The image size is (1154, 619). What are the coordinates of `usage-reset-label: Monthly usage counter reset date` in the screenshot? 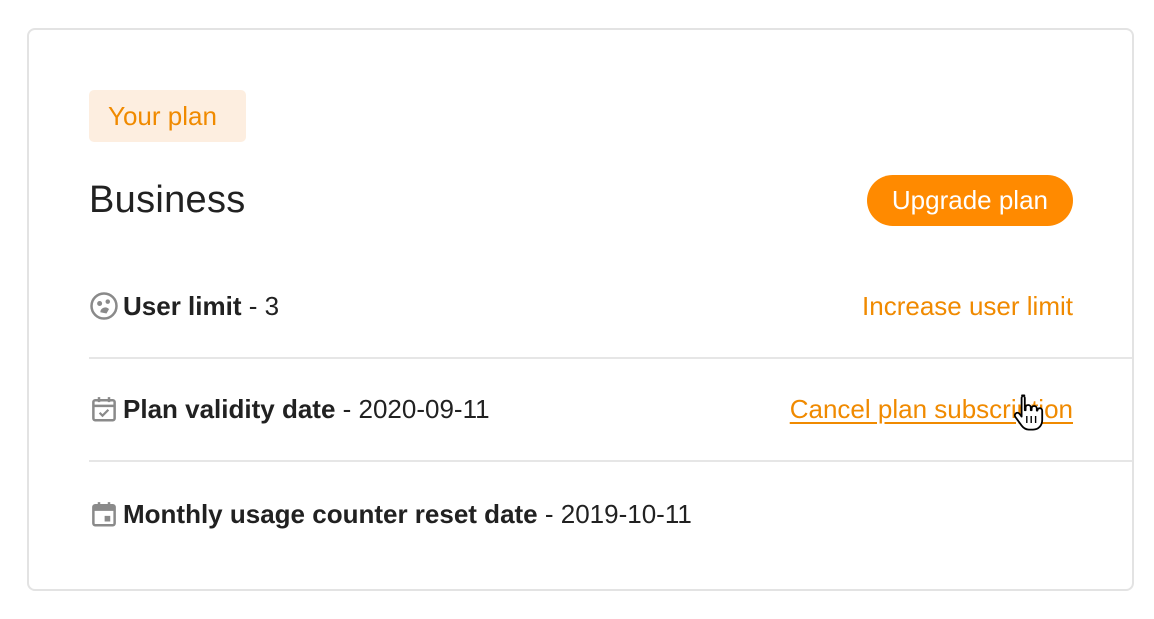 It's located at (330, 513).